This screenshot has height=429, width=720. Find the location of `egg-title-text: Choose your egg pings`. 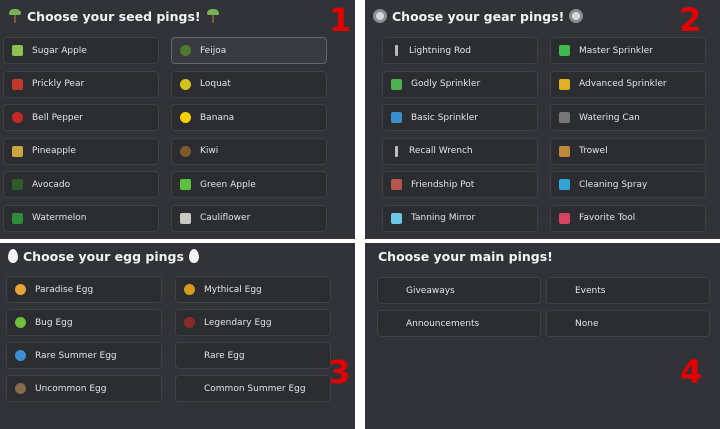

egg-title-text: Choose your egg pings is located at coordinates (103, 256).